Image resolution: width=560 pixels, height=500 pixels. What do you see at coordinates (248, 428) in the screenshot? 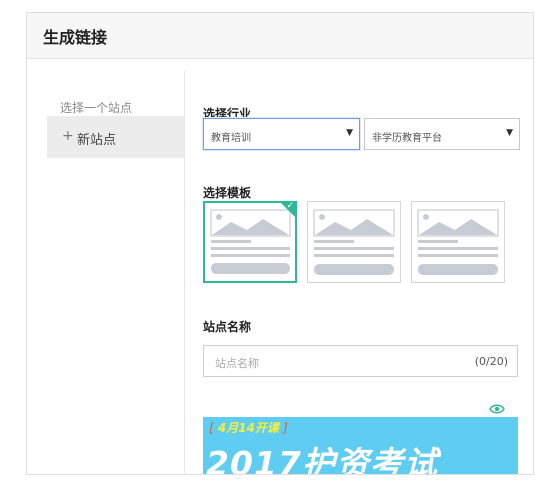
I see `banner-date: [ 4月14开课 ]` at bounding box center [248, 428].